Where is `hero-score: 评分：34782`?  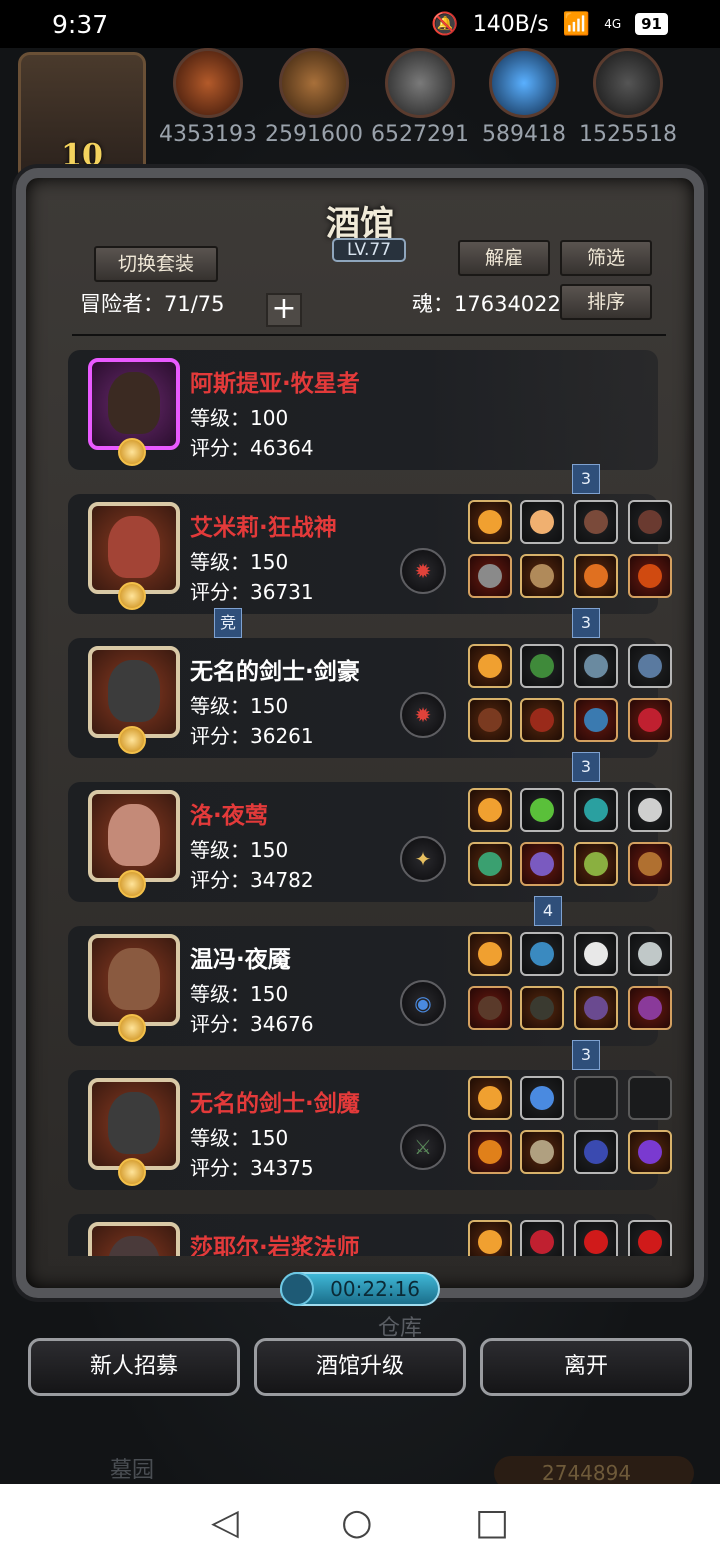
hero-score: 评分：34782 is located at coordinates (252, 880).